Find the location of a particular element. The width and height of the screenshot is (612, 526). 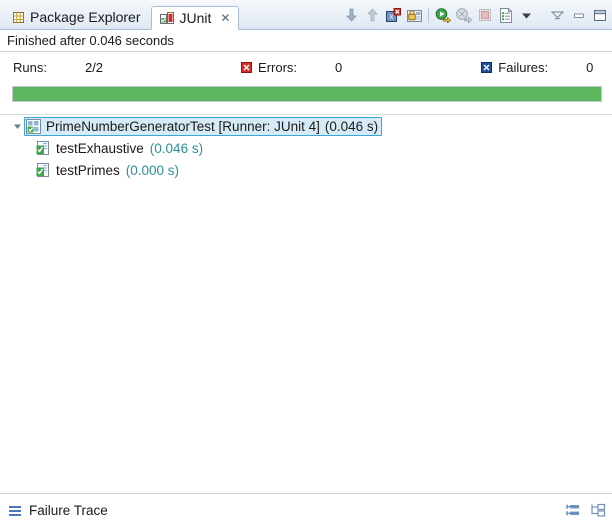

error-marker-icon is located at coordinates (247, 67).